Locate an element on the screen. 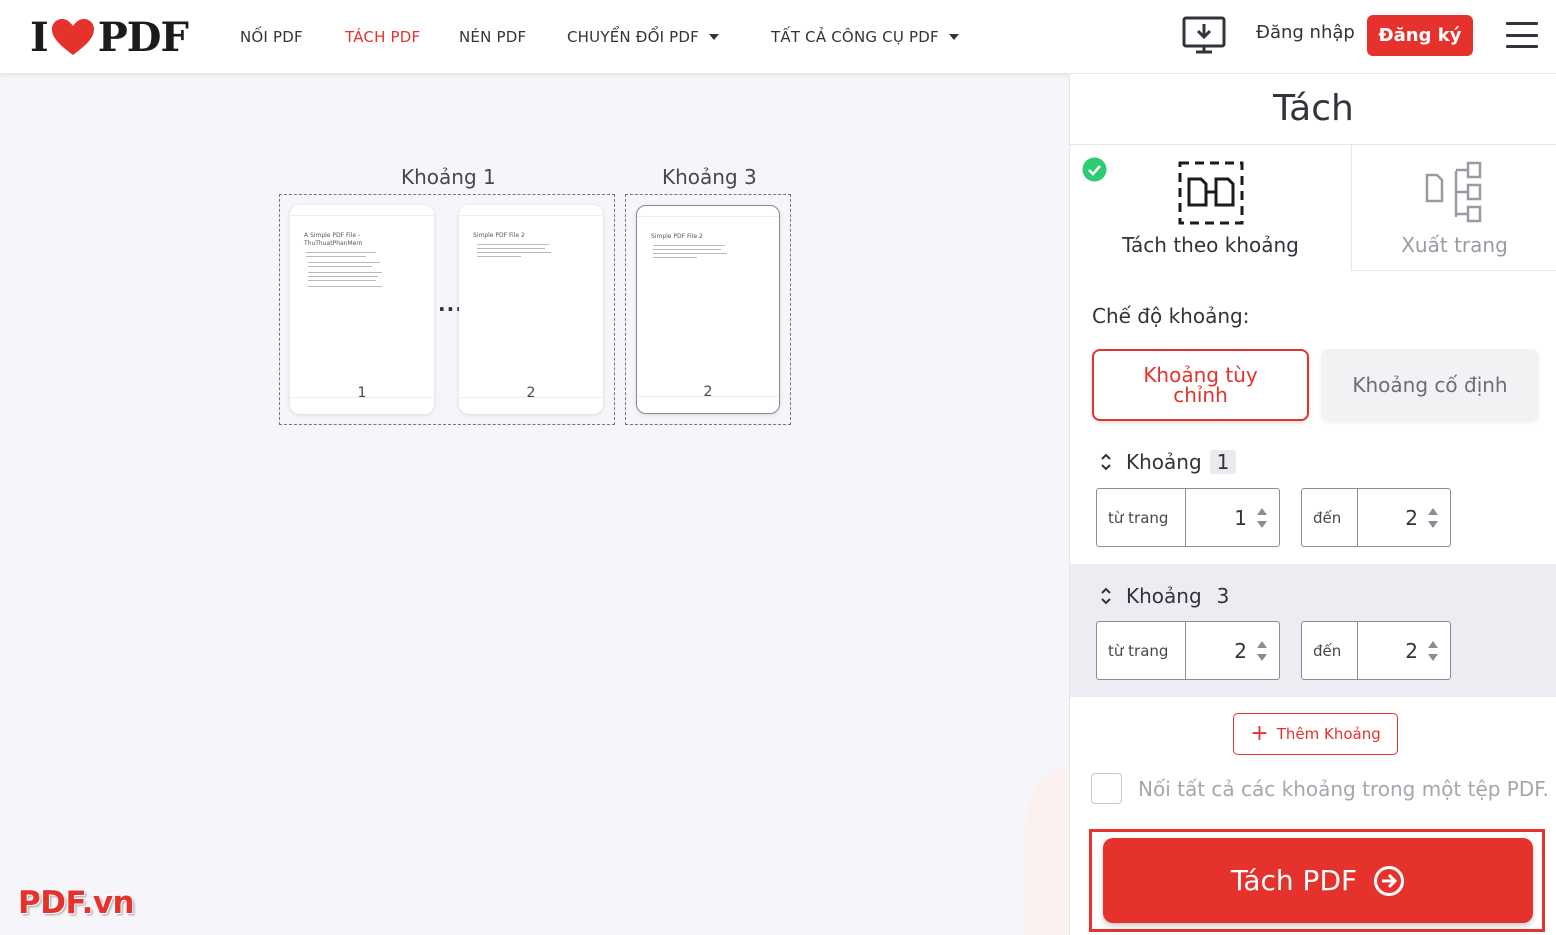 The image size is (1556, 935). range-number: 3 is located at coordinates (1223, 596).